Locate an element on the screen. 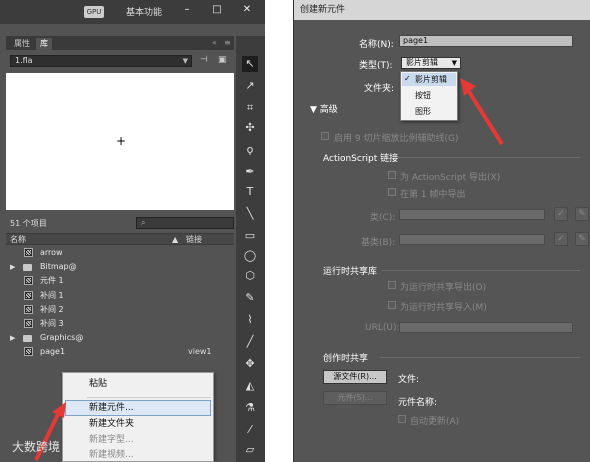 This screenshot has height=462, width=590. type-select: 影片剪辑 ▼ is located at coordinates (431, 63).